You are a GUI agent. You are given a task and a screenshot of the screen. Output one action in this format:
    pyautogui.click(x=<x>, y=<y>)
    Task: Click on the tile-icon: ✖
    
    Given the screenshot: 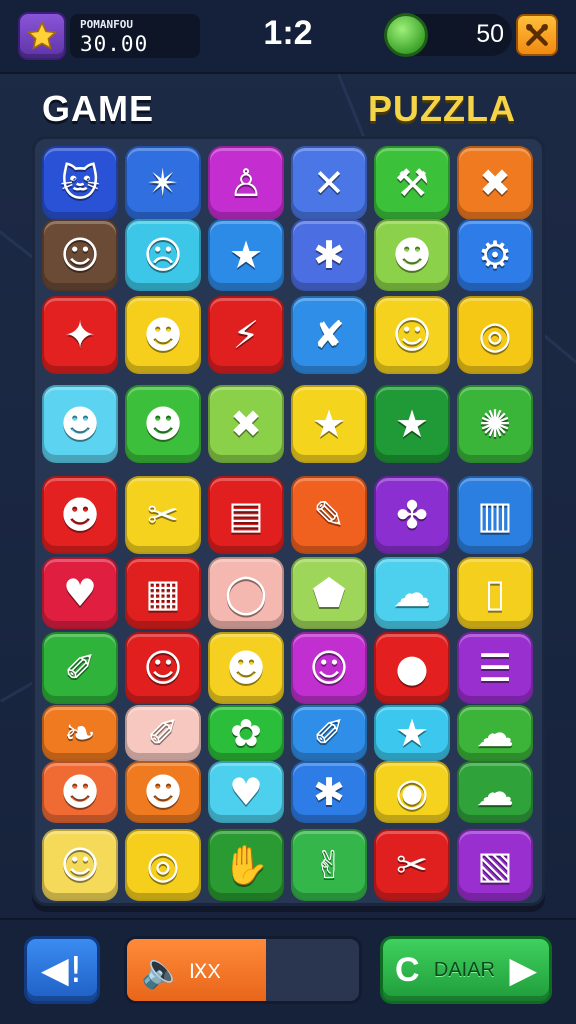 What is the action you would take?
    pyautogui.click(x=495, y=183)
    